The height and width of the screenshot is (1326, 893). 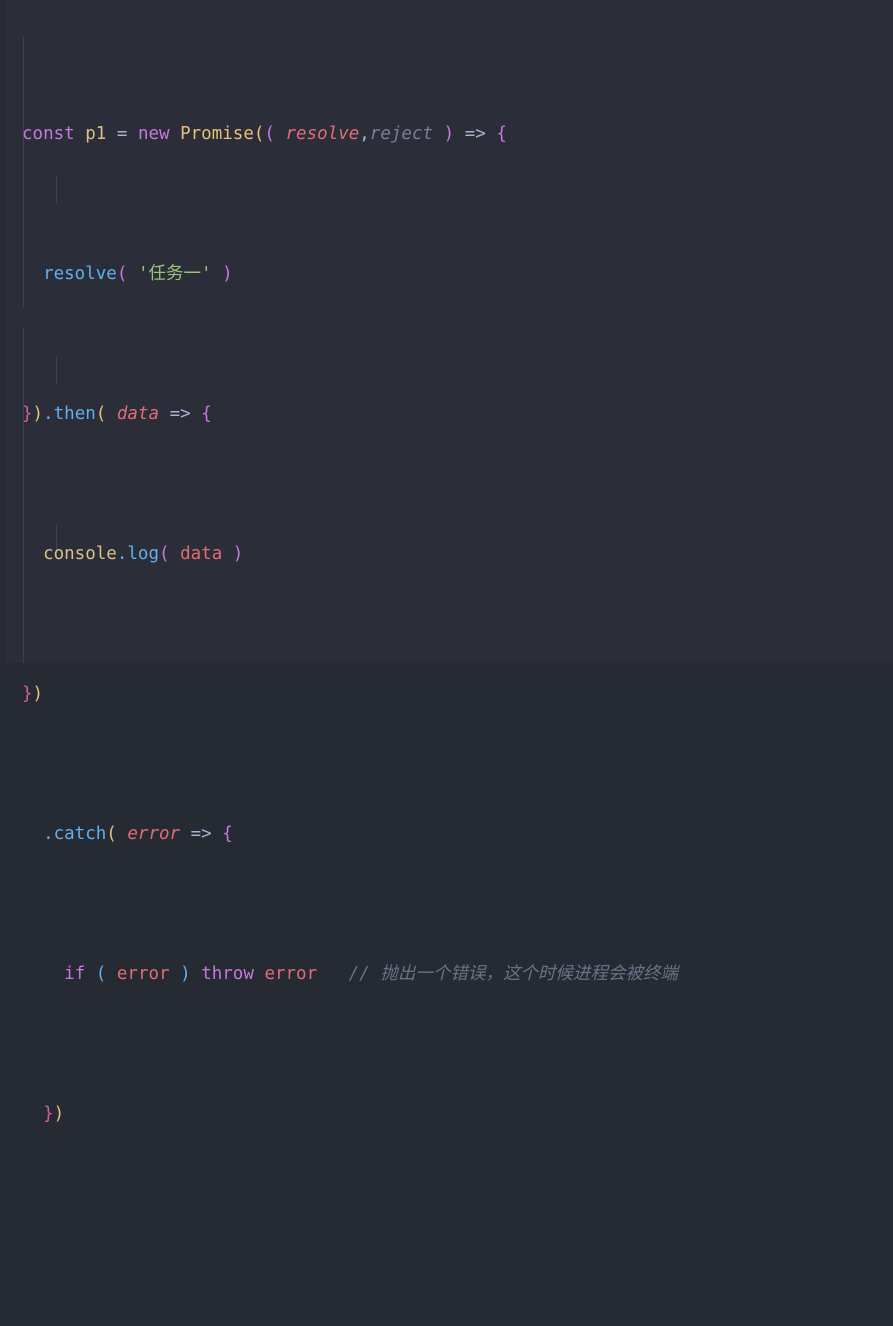 What do you see at coordinates (401, 134) in the screenshot?
I see `token-parameter-reject-unused: reject` at bounding box center [401, 134].